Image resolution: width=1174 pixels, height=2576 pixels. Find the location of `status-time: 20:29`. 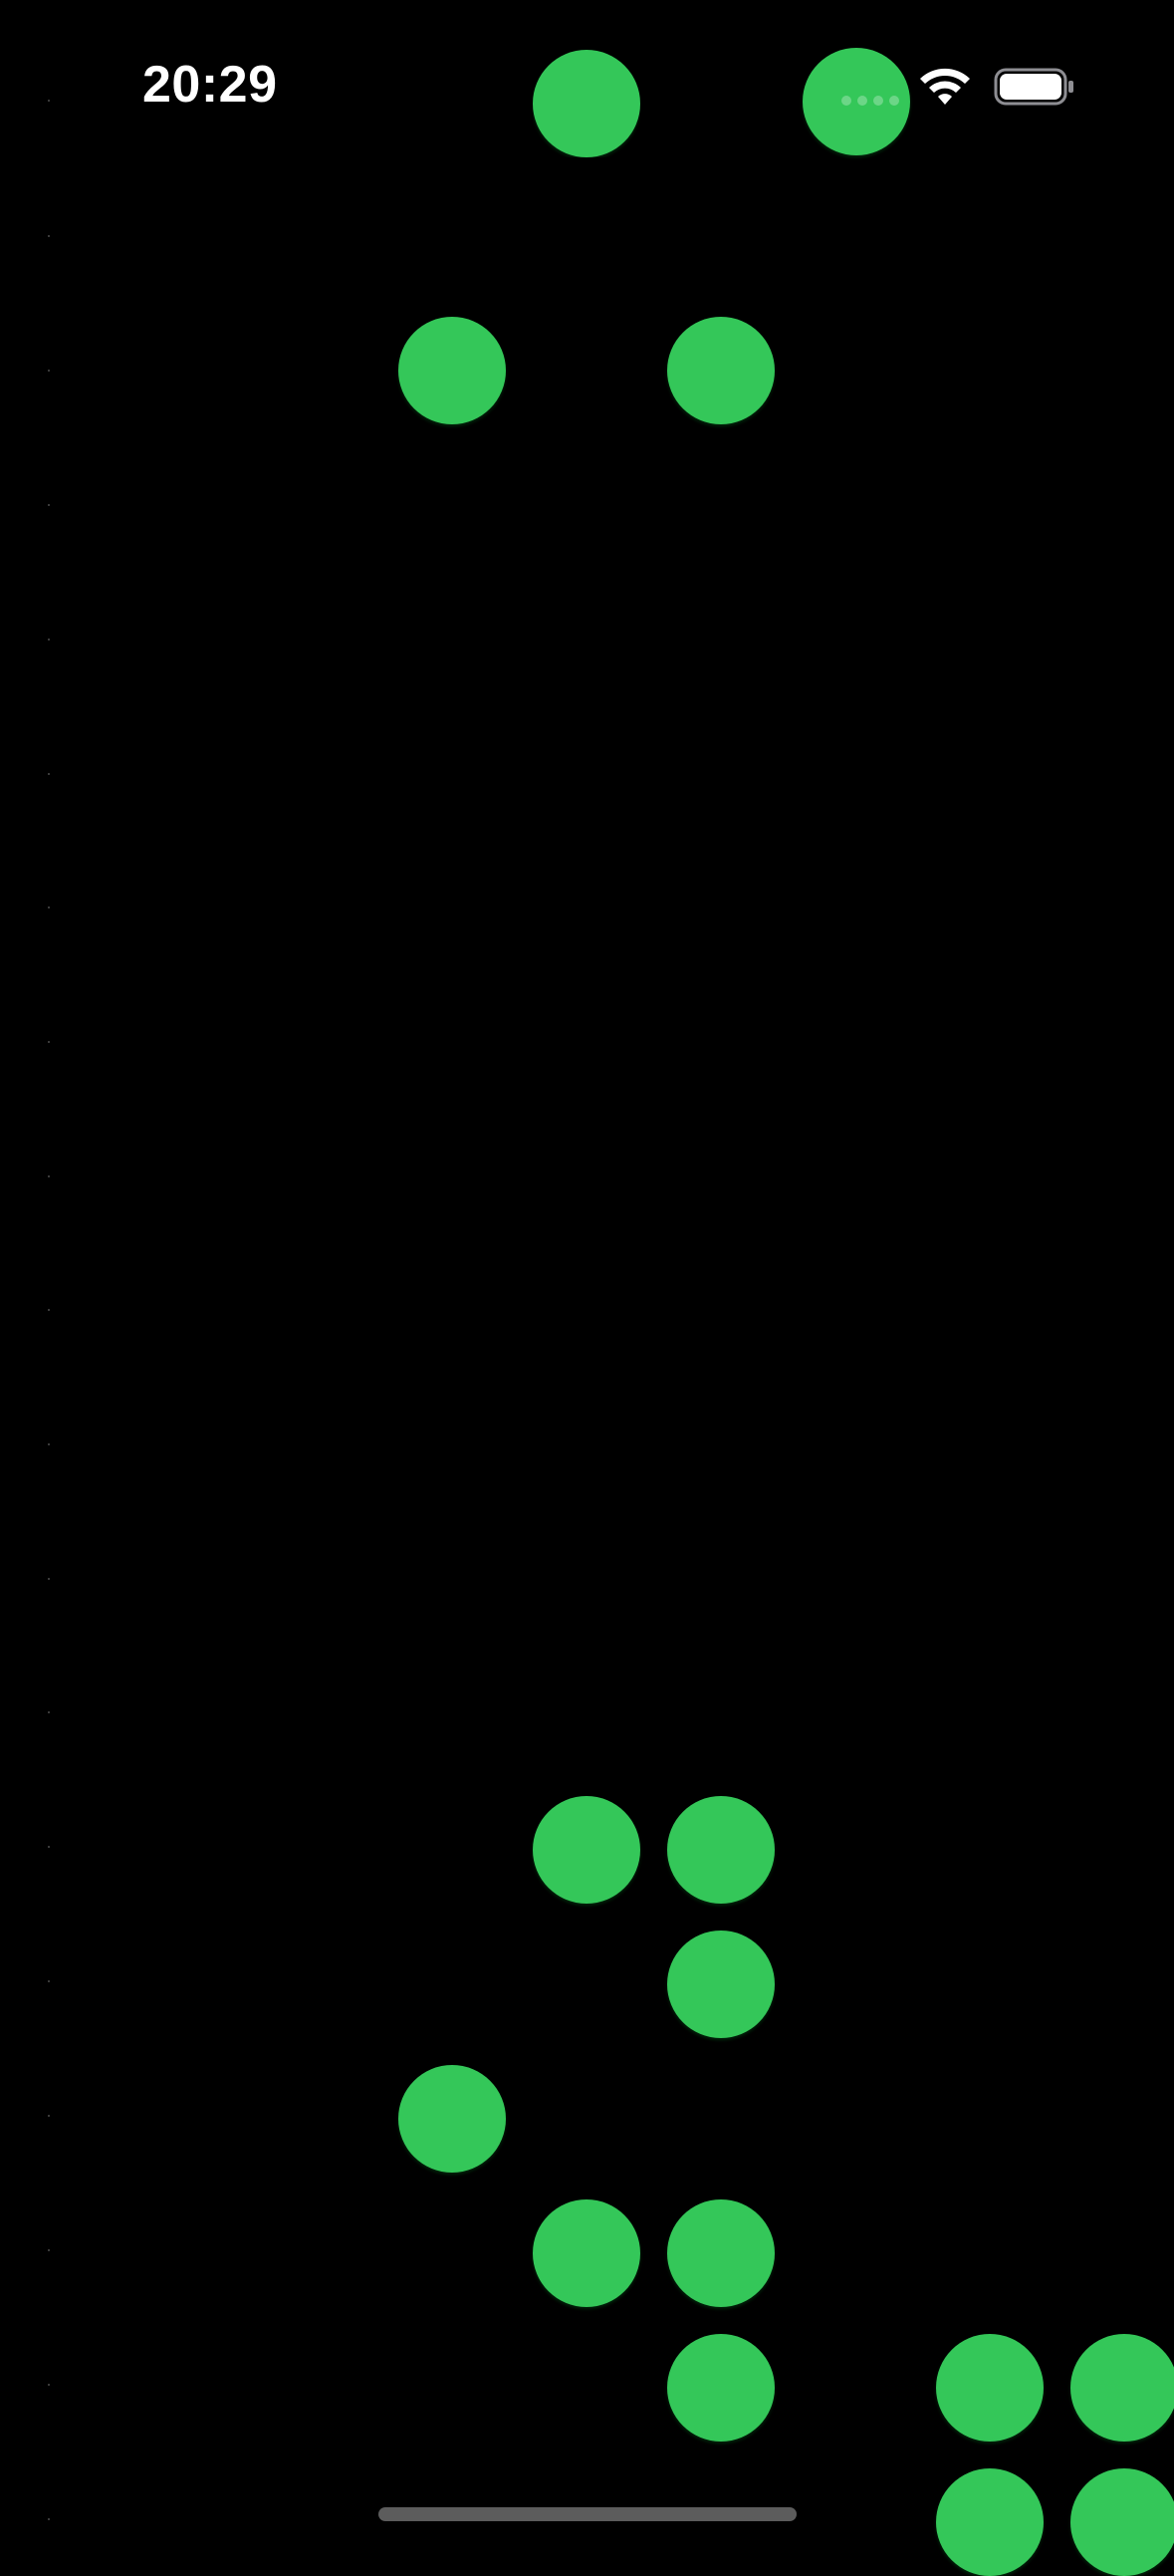

status-time: 20:29 is located at coordinates (210, 85).